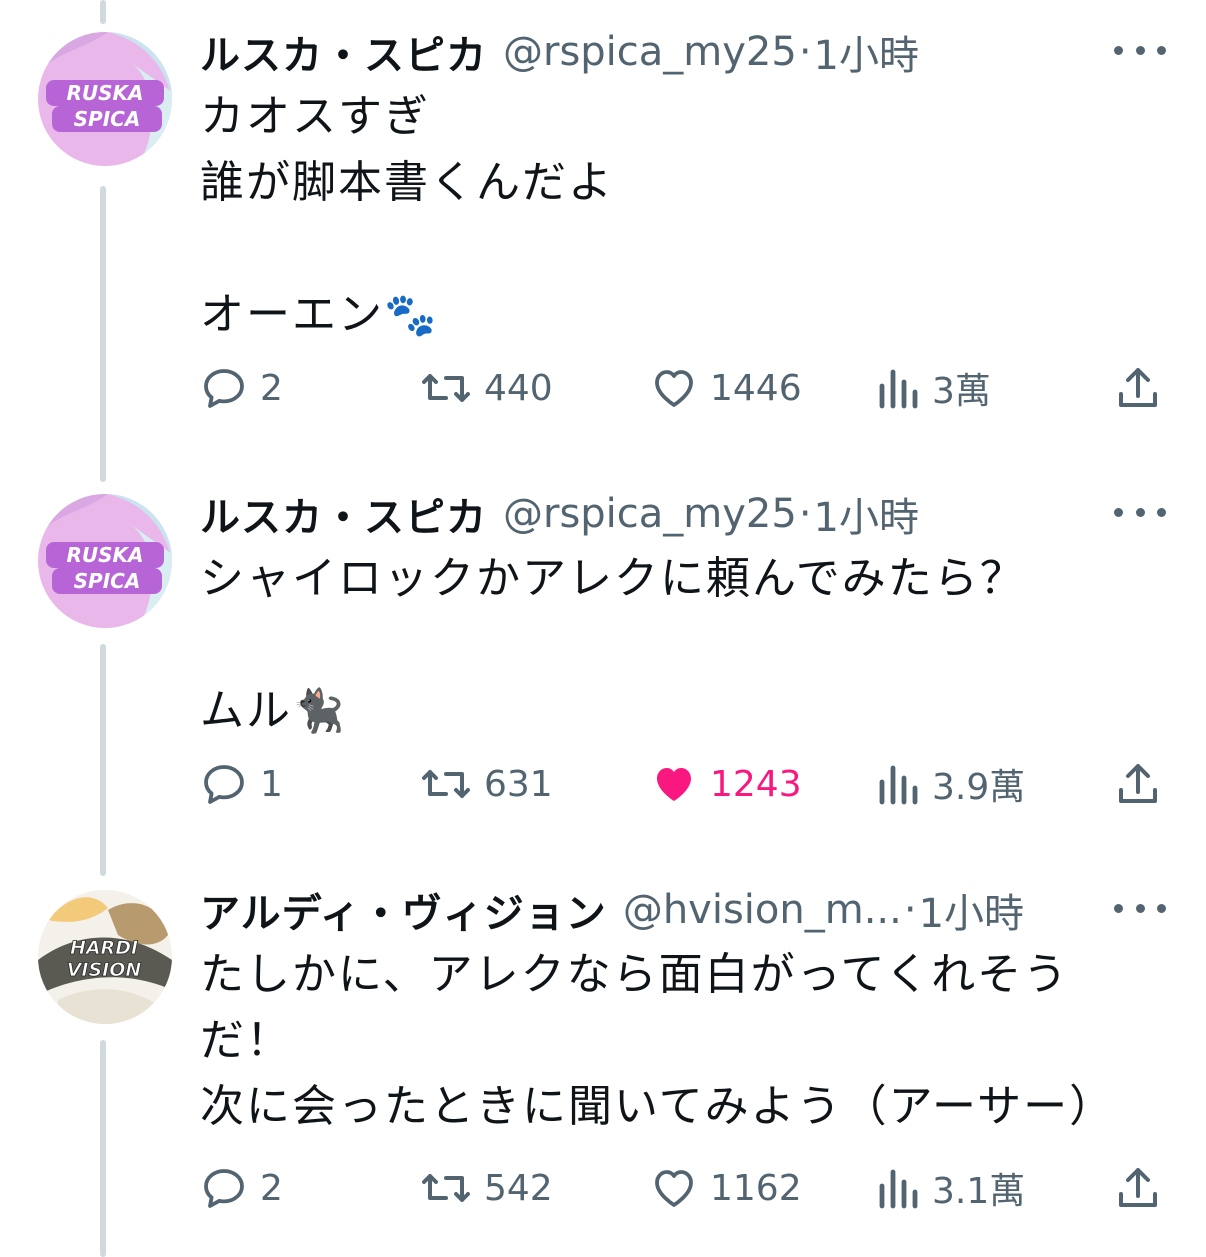  Describe the element at coordinates (518, 1188) in the screenshot. I see `retweet-count: 542` at that location.